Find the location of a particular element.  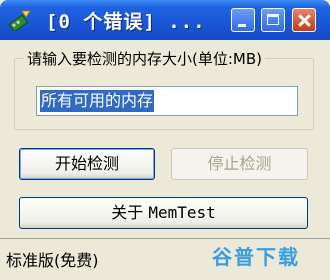

edition-status: 标准版(免费) is located at coordinates (52, 260).